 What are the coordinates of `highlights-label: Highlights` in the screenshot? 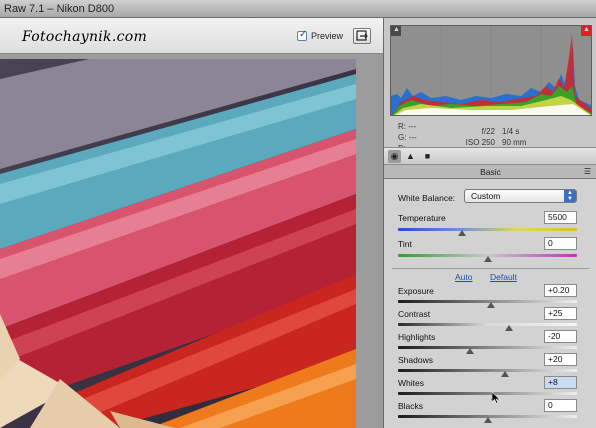 It's located at (417, 337).